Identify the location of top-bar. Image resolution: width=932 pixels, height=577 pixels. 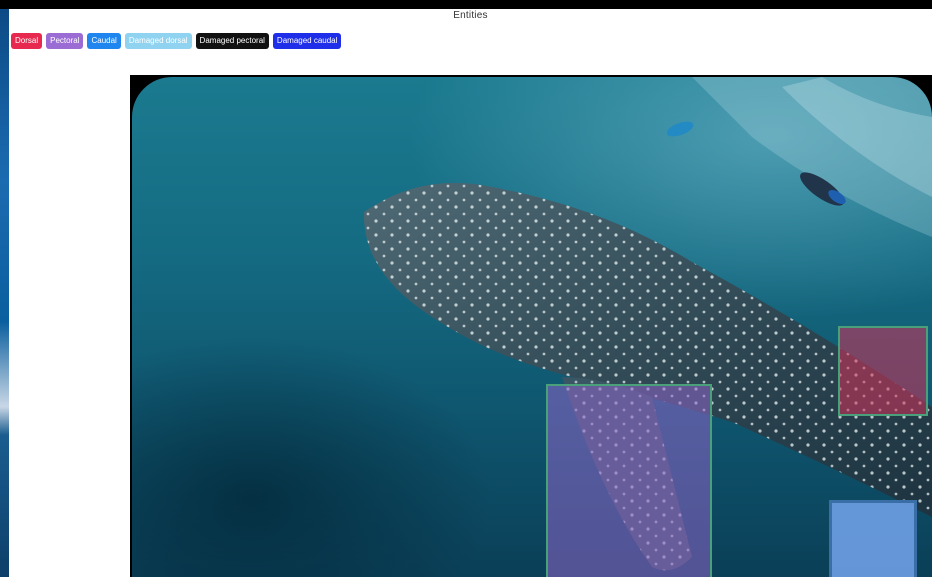
(466, 4).